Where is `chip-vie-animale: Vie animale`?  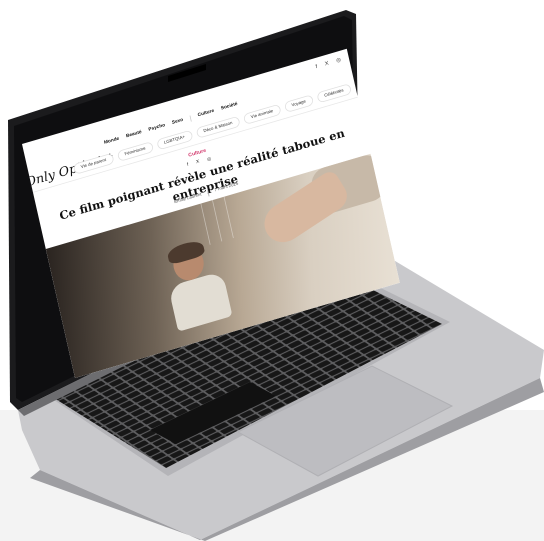
chip-vie-animale: Vie animale is located at coordinates (262, 114).